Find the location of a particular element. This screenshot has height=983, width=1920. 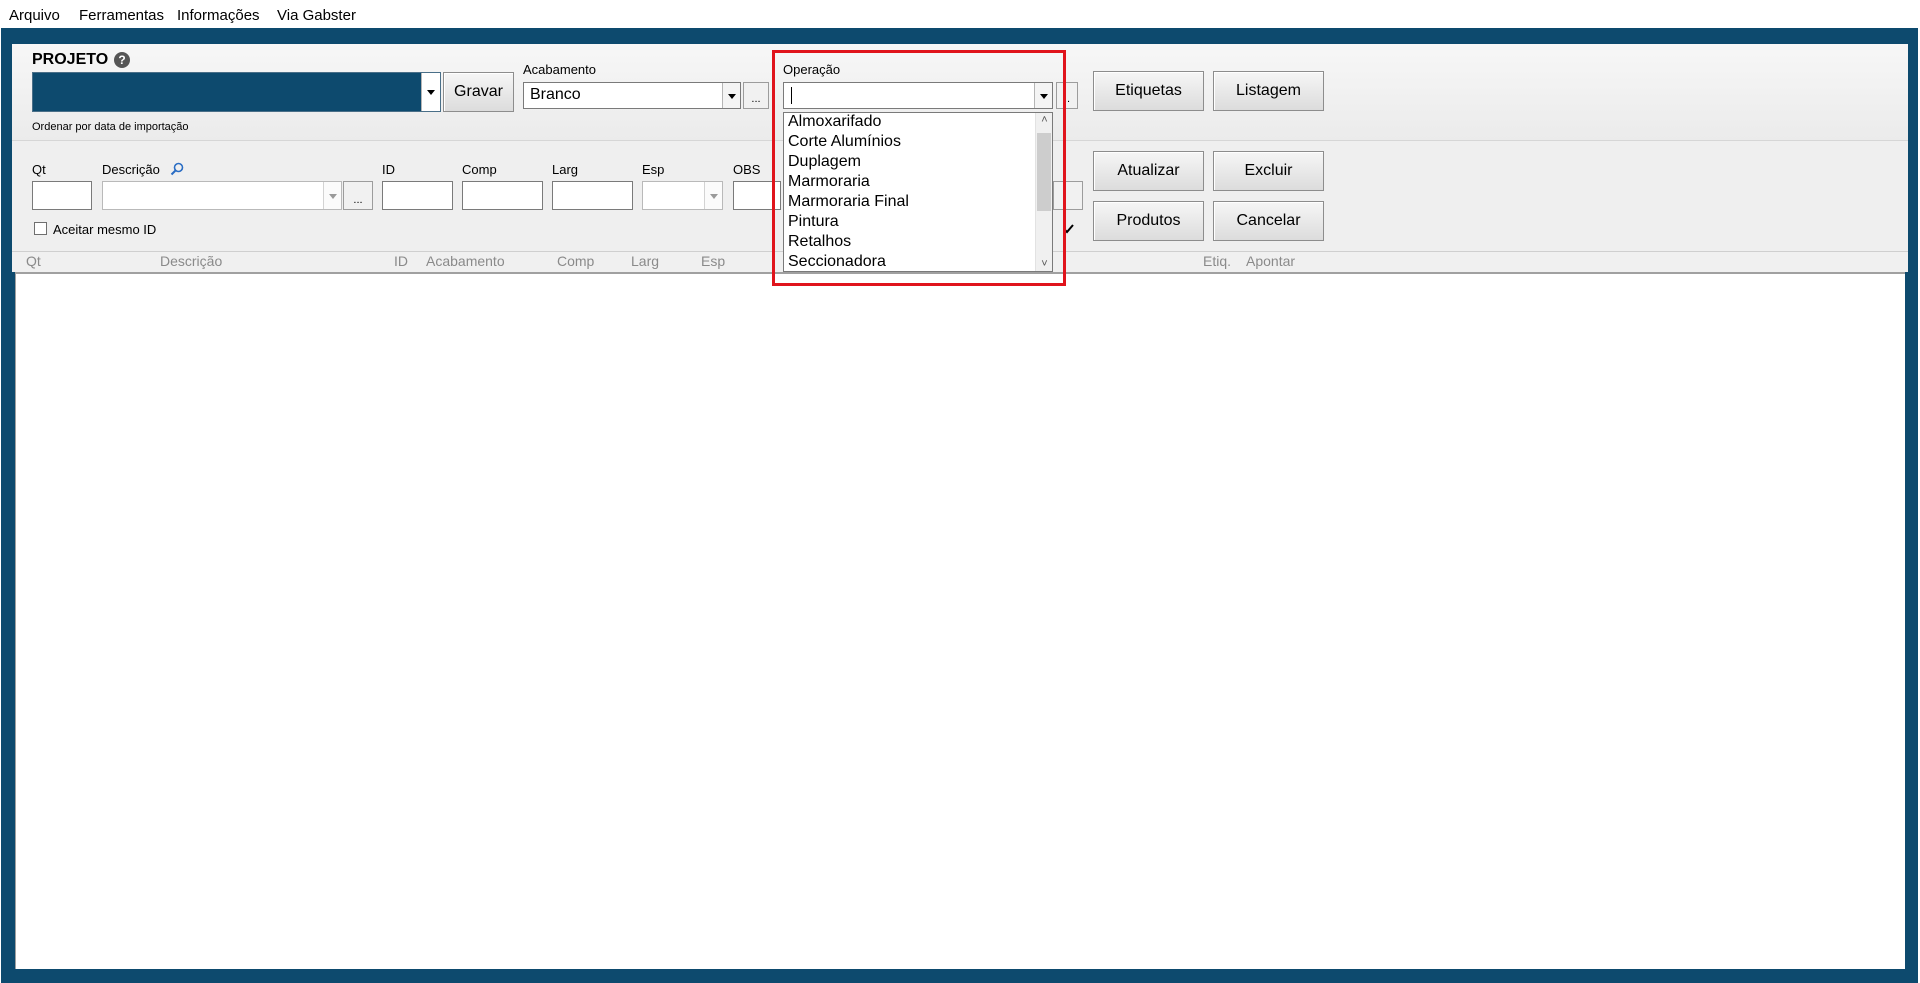

acabamento-value: Branco is located at coordinates (555, 94).